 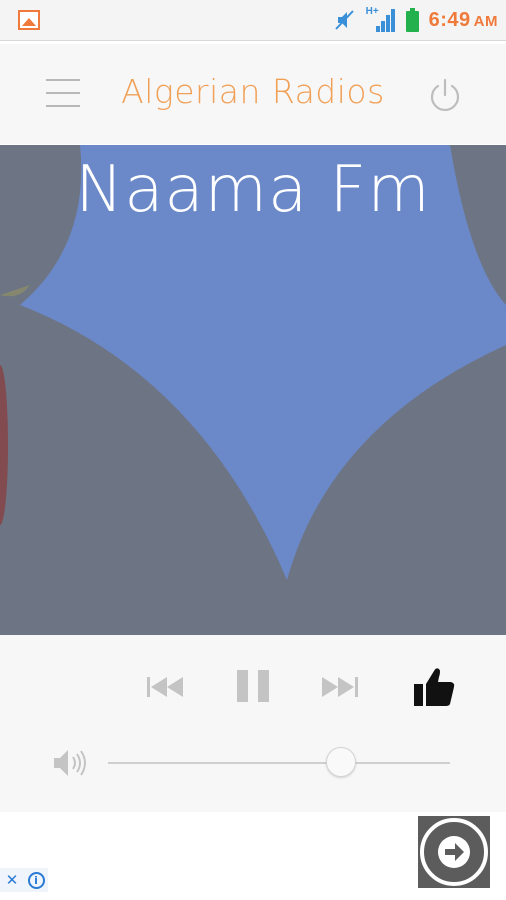 What do you see at coordinates (435, 687) in the screenshot?
I see `thumbs-up-icon` at bounding box center [435, 687].